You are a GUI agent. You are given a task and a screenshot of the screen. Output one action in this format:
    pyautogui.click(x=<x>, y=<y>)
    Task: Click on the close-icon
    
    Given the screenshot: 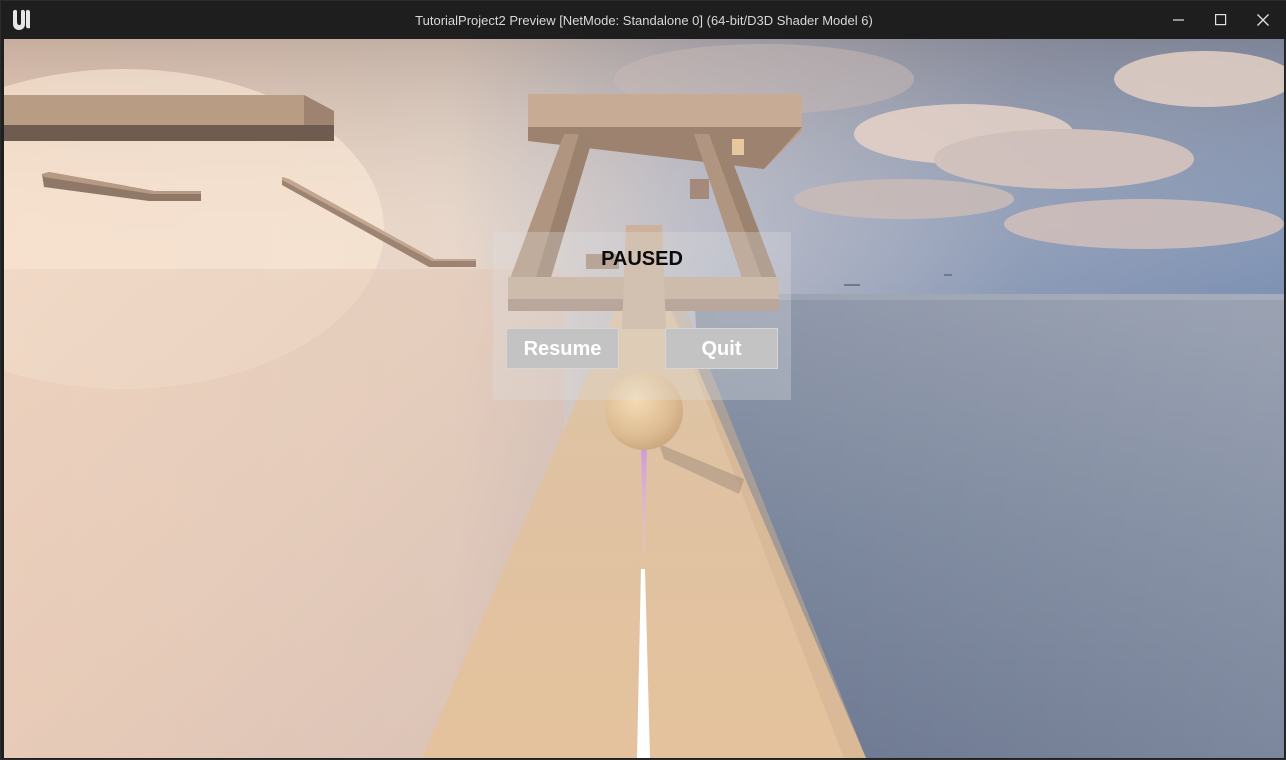 What is the action you would take?
    pyautogui.click(x=1263, y=20)
    